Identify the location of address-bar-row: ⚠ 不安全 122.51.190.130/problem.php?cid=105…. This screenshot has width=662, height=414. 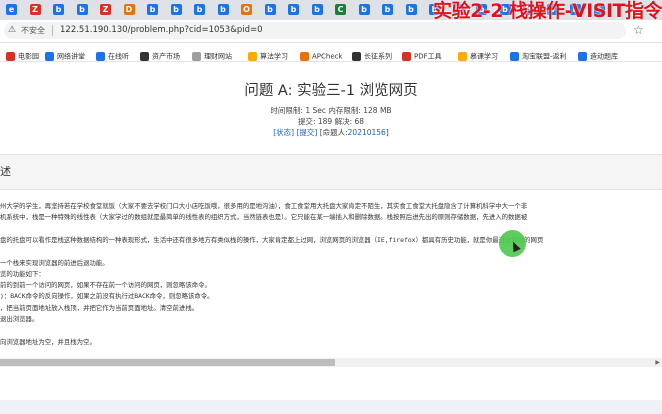
(331, 31).